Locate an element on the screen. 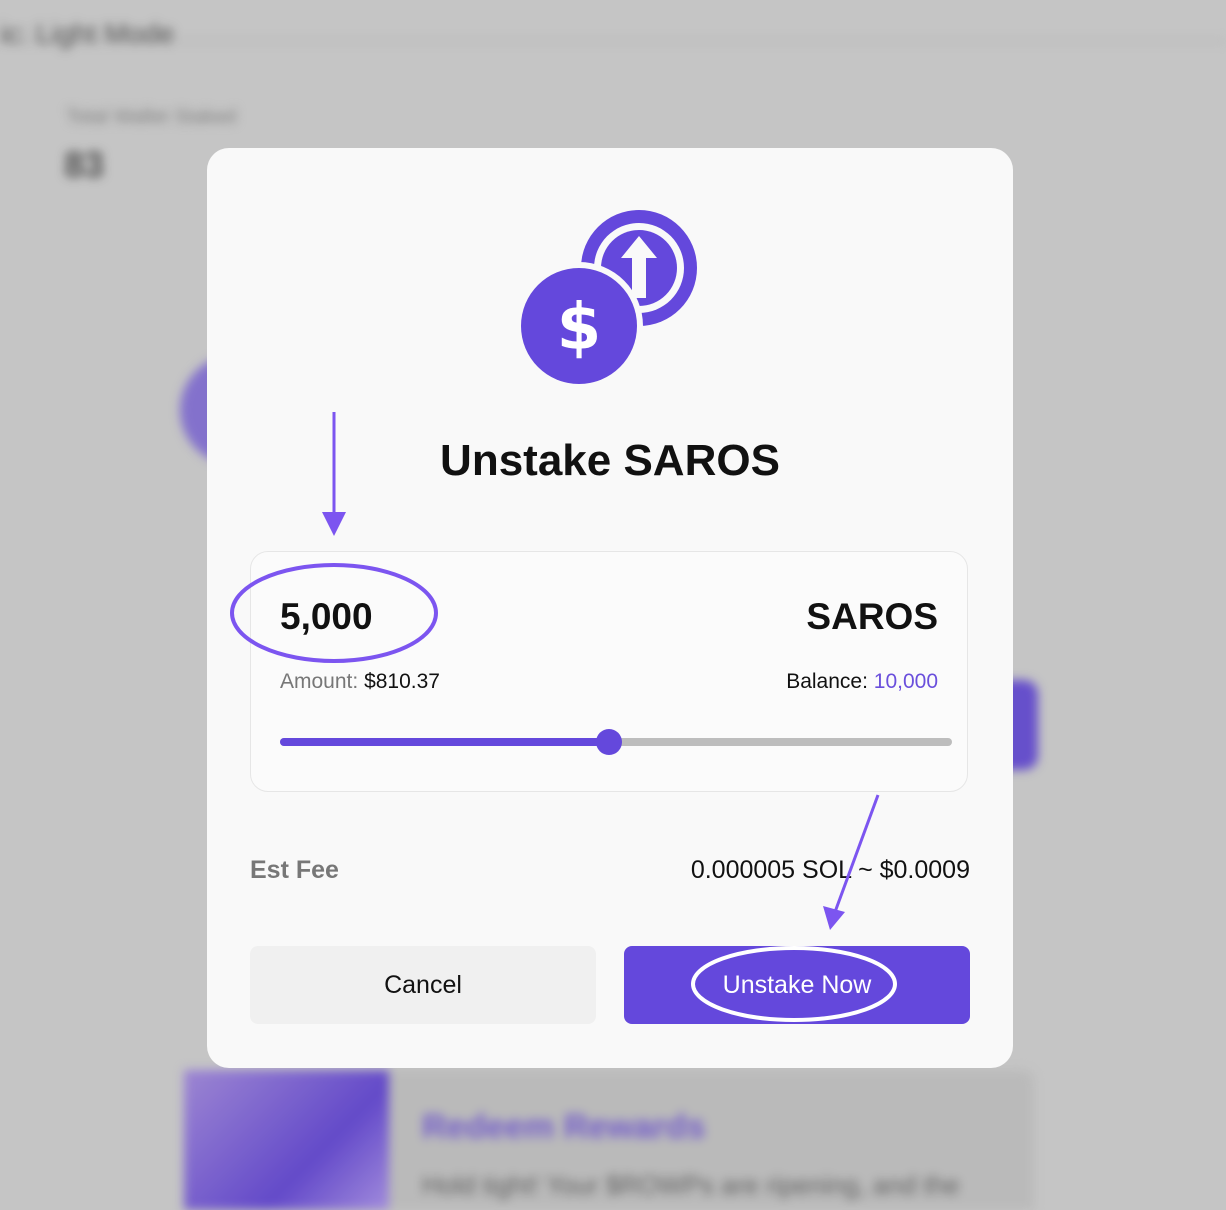 The width and height of the screenshot is (1226, 1210). unstake-coin-icon: $ is located at coordinates (609, 298).